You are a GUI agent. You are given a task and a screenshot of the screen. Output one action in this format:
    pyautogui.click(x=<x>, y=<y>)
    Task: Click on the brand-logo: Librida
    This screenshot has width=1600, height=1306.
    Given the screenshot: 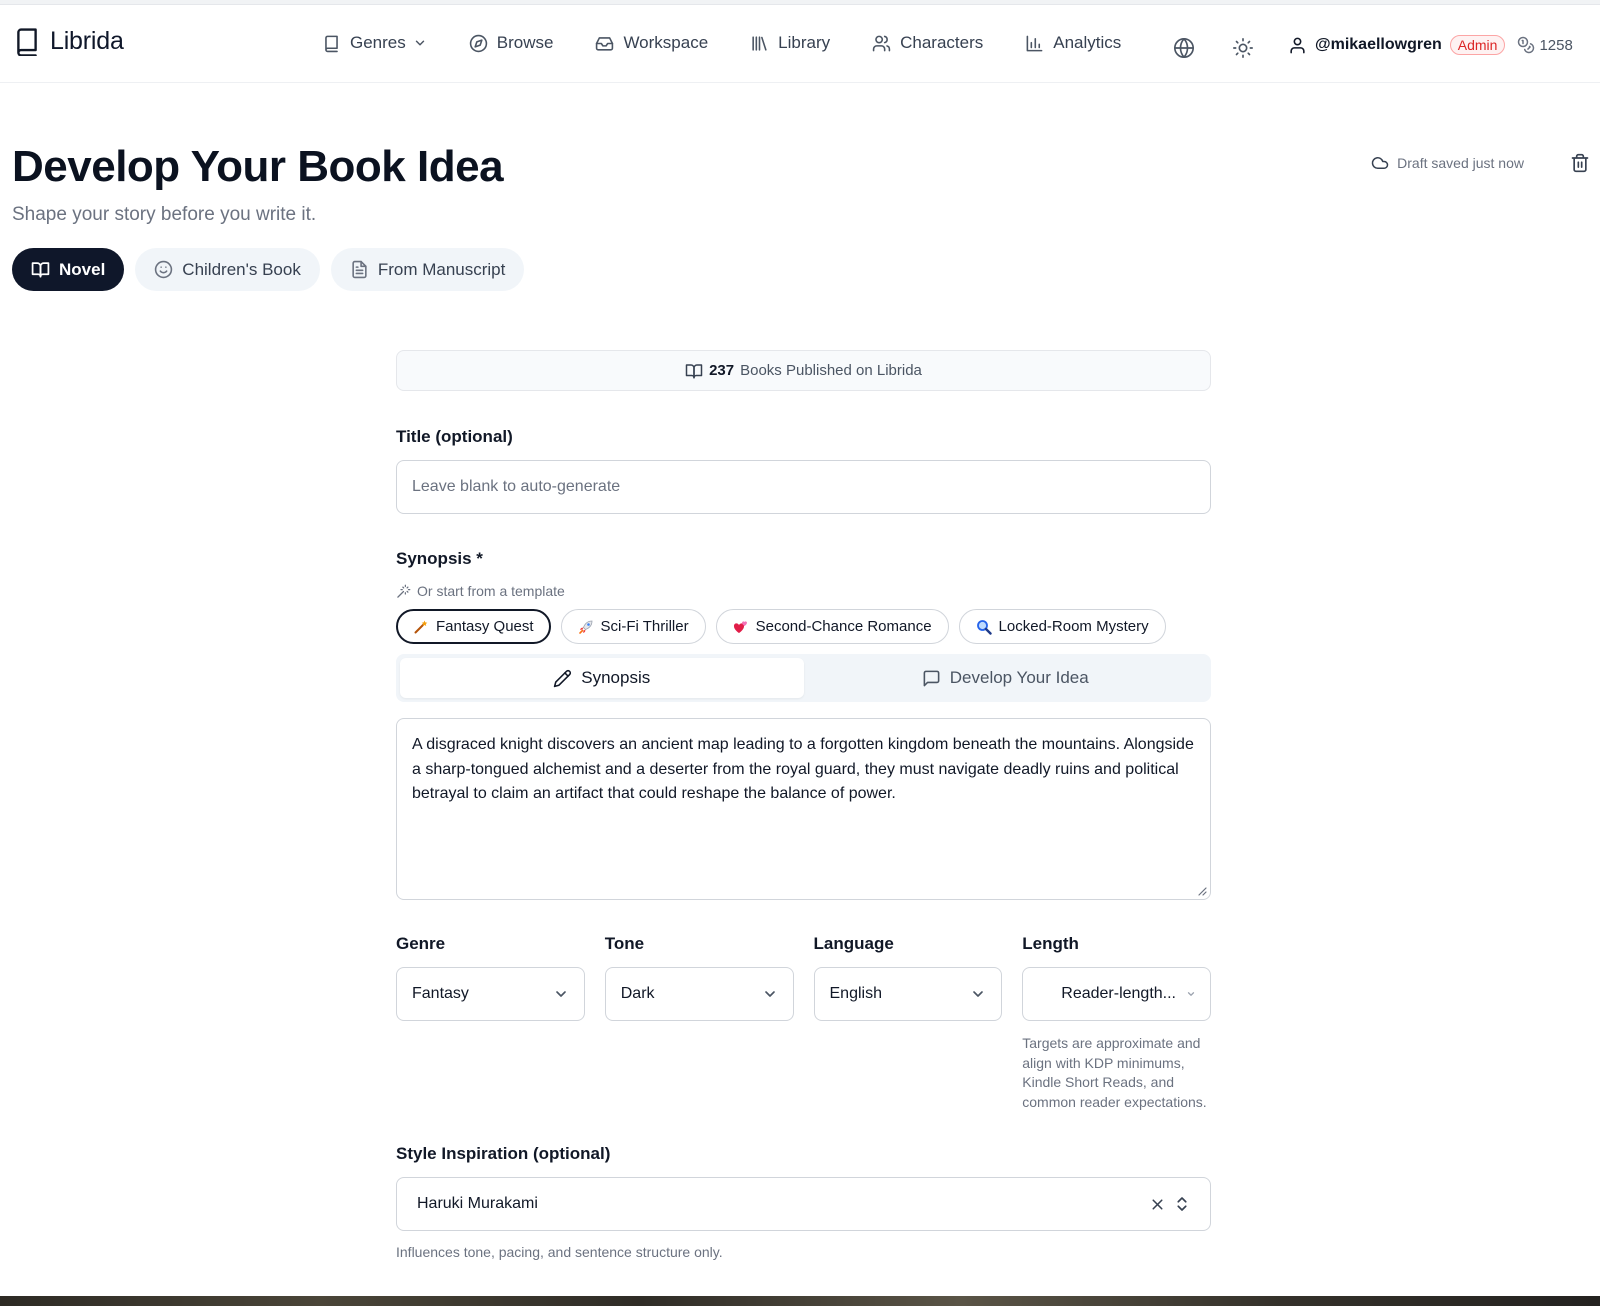 What is the action you would take?
    pyautogui.click(x=69, y=41)
    